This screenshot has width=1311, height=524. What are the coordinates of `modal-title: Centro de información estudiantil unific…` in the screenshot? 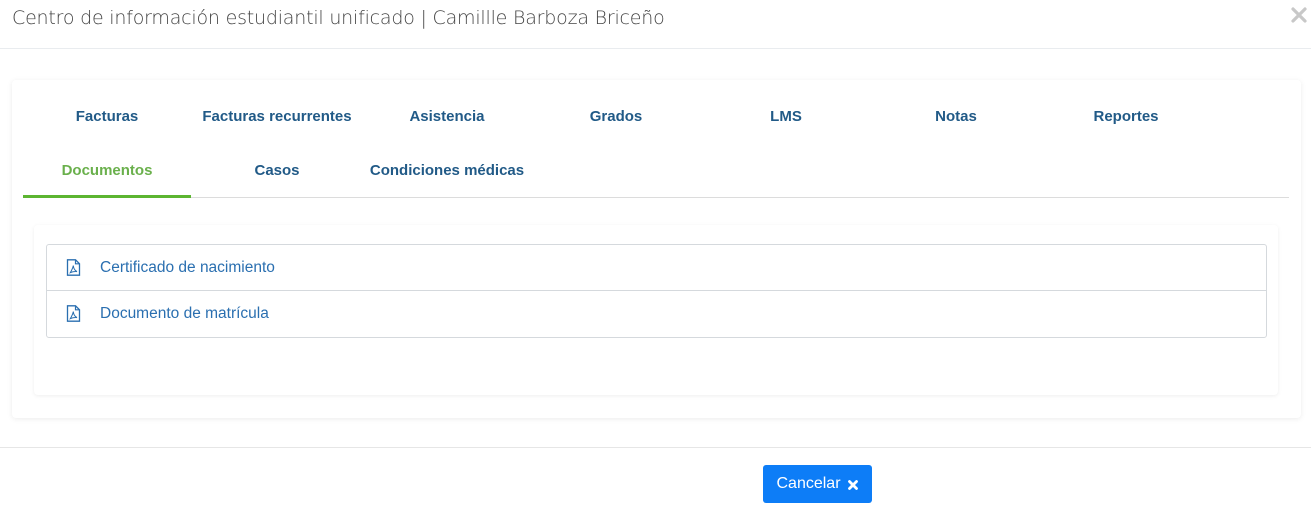 It's located at (338, 18).